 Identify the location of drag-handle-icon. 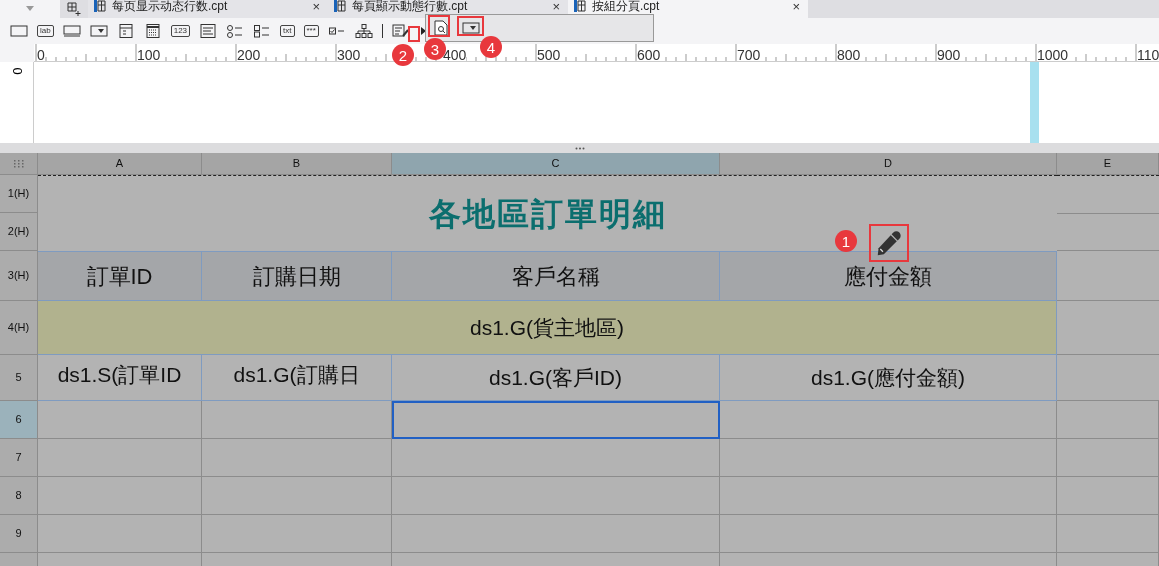
(579, 148).